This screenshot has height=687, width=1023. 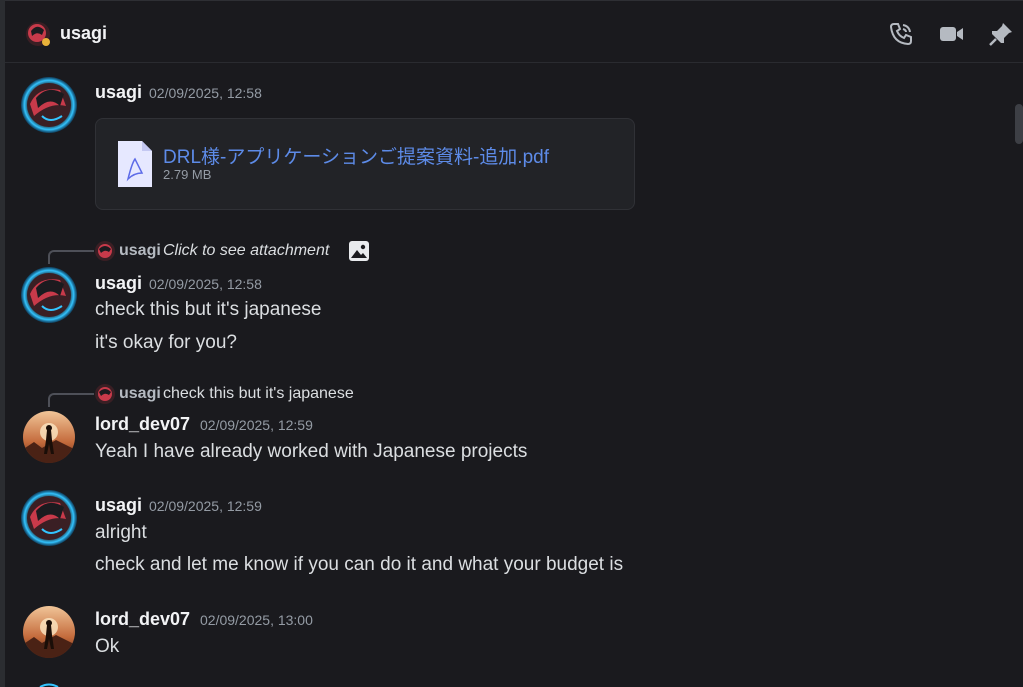 What do you see at coordinates (901, 34) in the screenshot?
I see `phone-call-icon` at bounding box center [901, 34].